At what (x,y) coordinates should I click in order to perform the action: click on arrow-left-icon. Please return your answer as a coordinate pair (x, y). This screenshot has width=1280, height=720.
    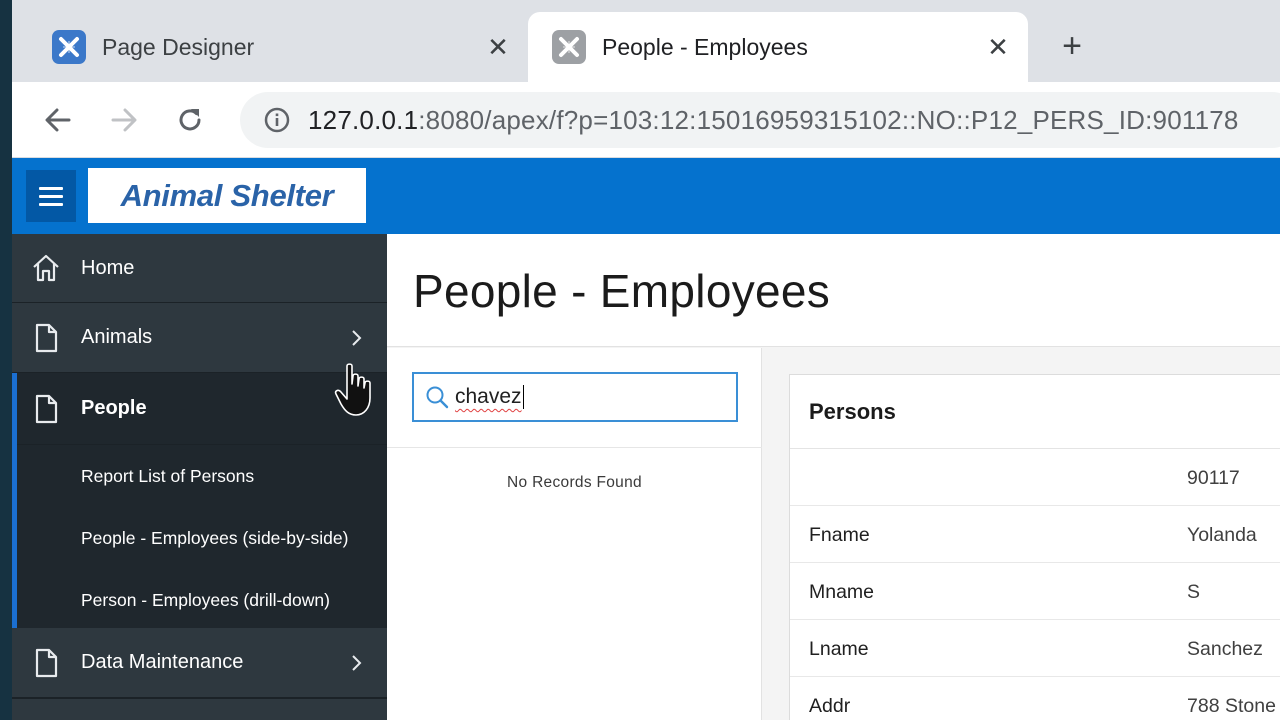
    Looking at the image, I should click on (58, 120).